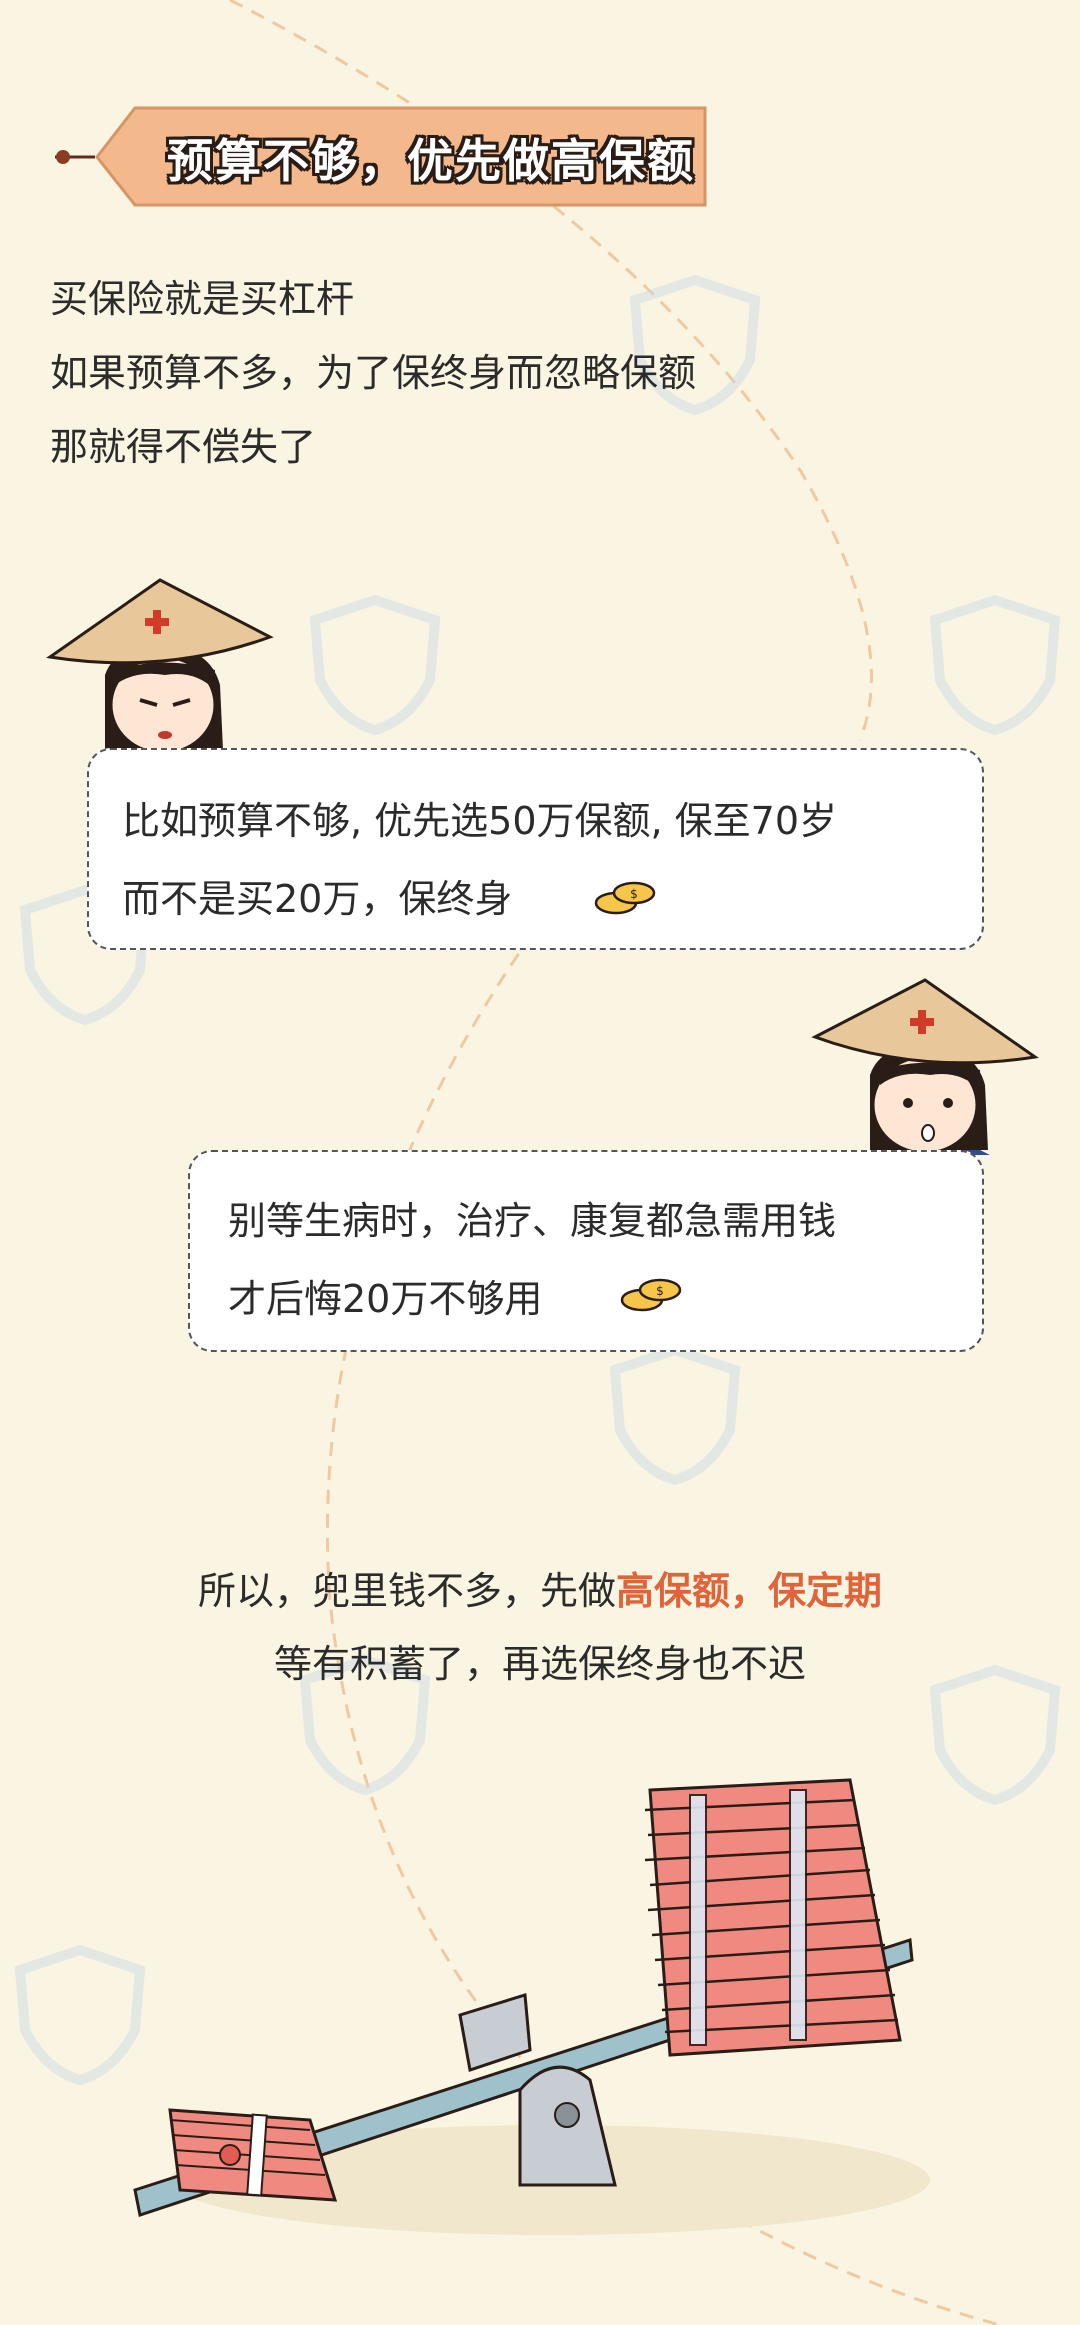 This screenshot has height=2325, width=1080. What do you see at coordinates (183, 447) in the screenshot?
I see `intro-line: 那就得不偿失了` at bounding box center [183, 447].